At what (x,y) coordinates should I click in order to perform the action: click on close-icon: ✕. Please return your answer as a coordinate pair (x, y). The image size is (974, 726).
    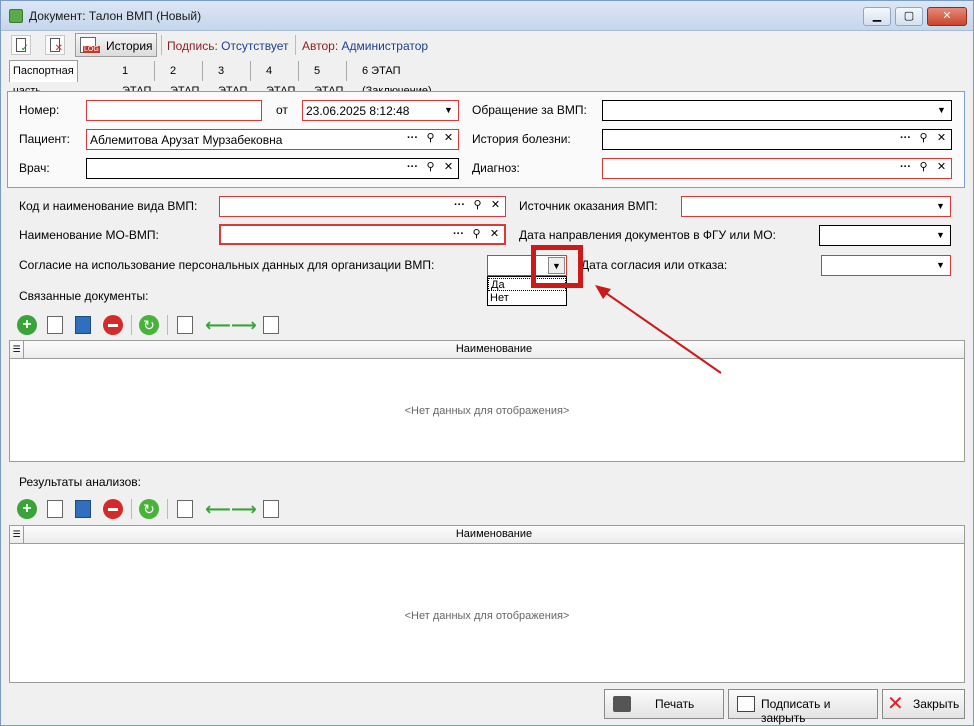
    Looking at the image, I should click on (895, 704).